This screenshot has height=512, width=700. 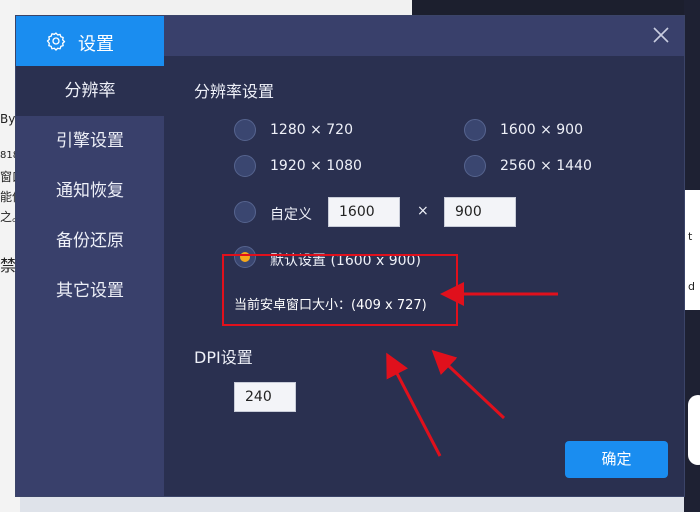 I want to click on annotation-arrows, so click(x=472, y=369).